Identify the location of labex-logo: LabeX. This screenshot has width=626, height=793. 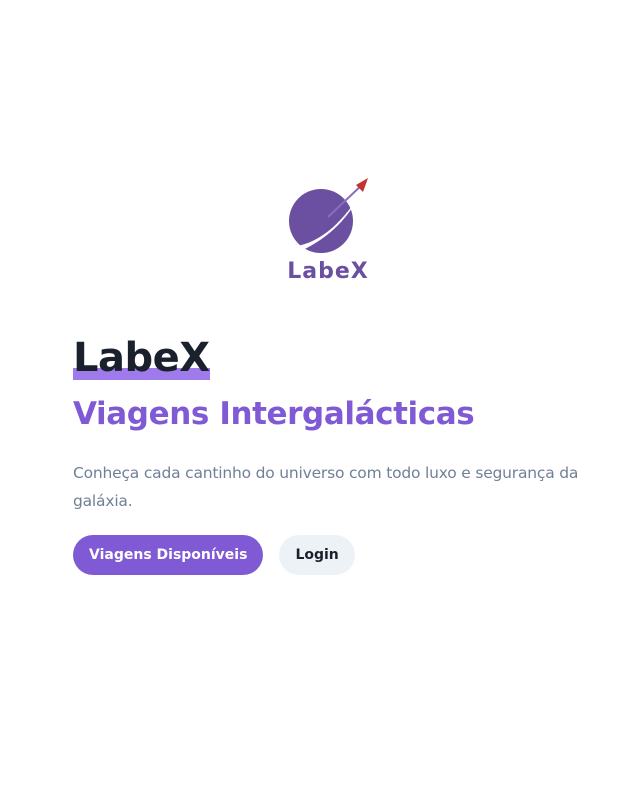
(328, 230).